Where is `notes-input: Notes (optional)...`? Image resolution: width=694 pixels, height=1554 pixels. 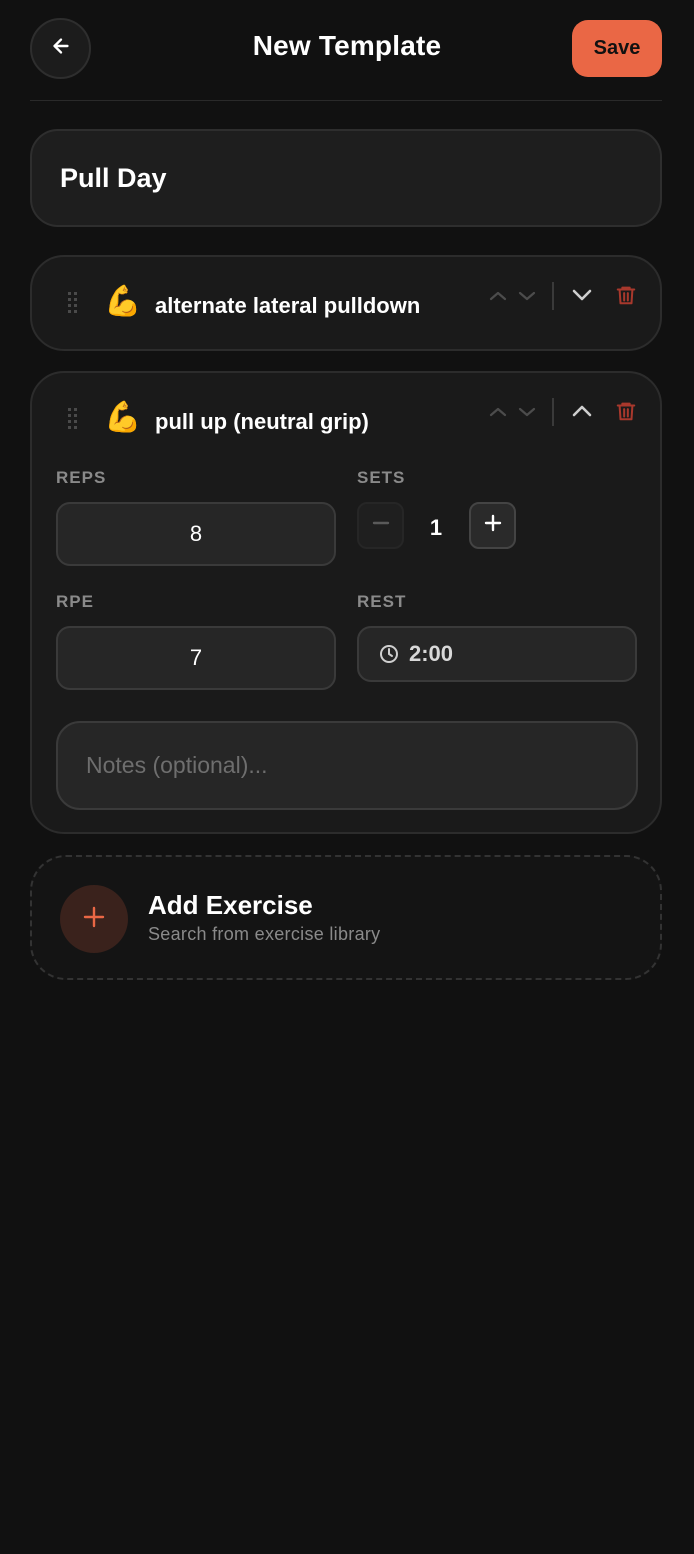 notes-input: Notes (optional)... is located at coordinates (347, 765).